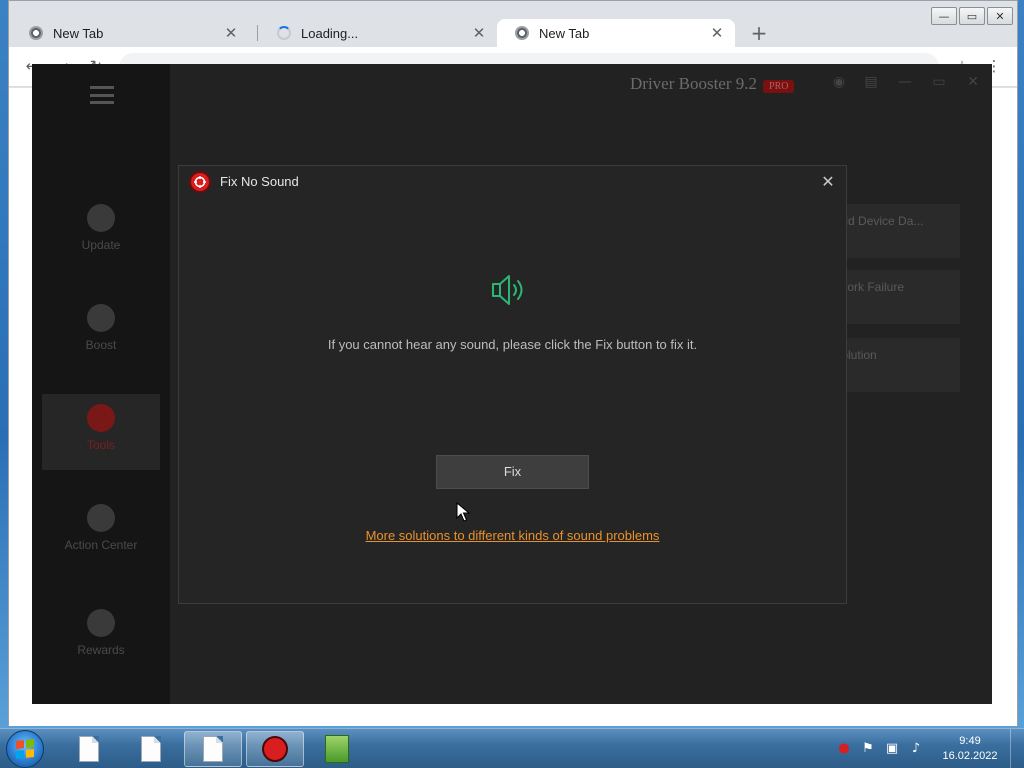 The width and height of the screenshot is (1024, 768). What do you see at coordinates (970, 756) in the screenshot?
I see `clock-date: 16.02.2022` at bounding box center [970, 756].